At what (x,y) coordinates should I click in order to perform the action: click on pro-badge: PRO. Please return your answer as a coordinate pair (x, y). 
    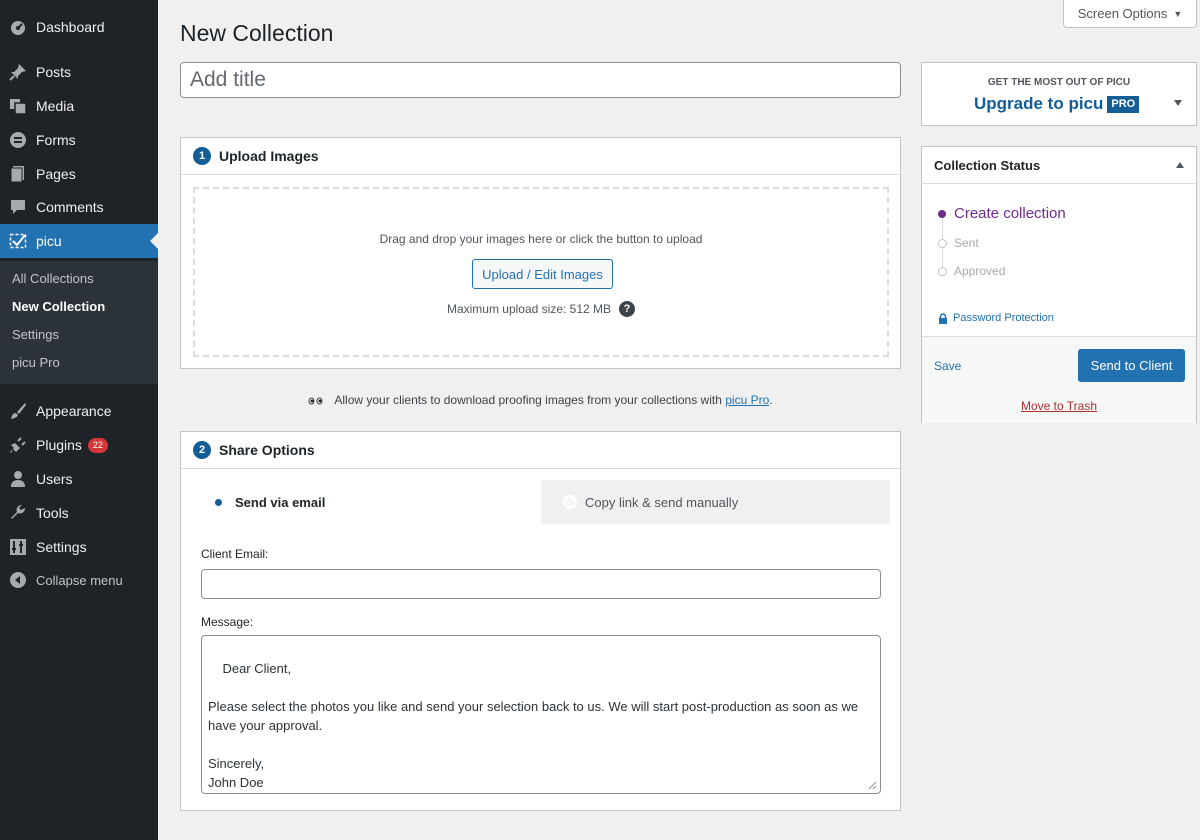
    Looking at the image, I should click on (1123, 104).